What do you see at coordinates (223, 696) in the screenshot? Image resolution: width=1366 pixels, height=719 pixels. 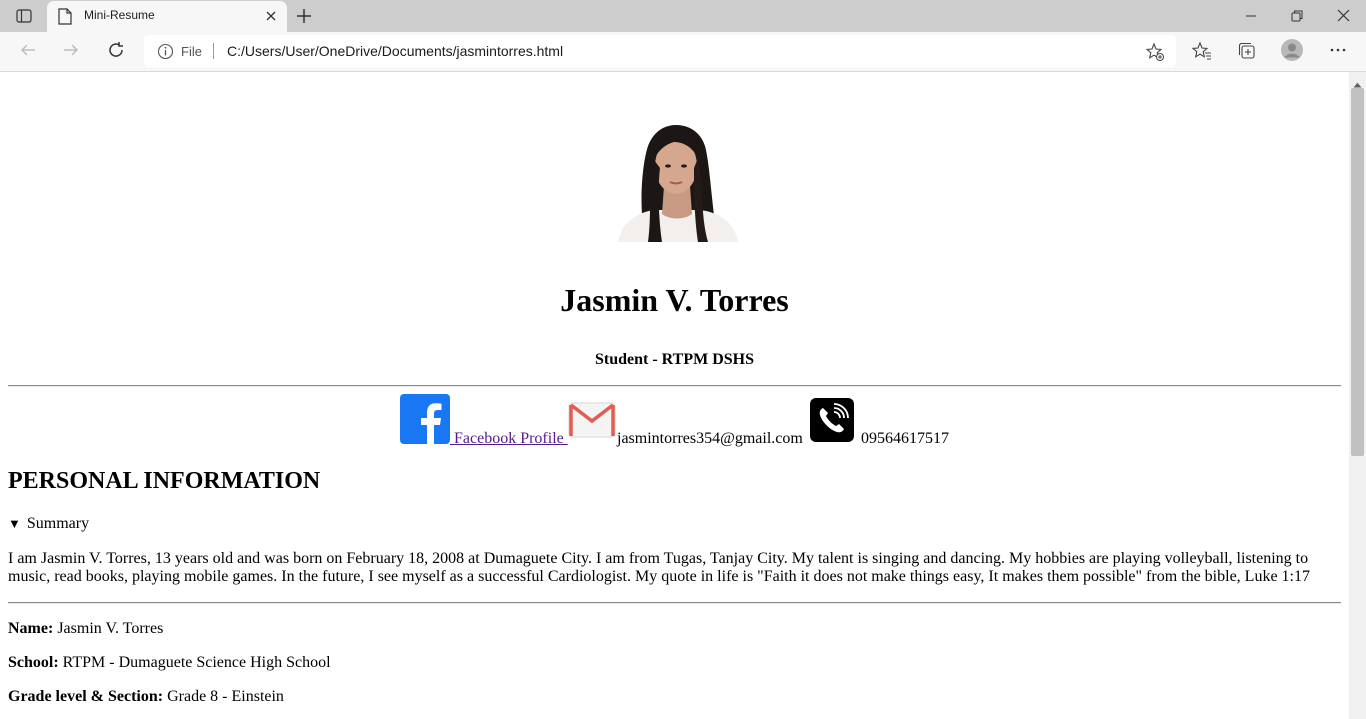 I see `field-value: Grade 8 - Einstein` at bounding box center [223, 696].